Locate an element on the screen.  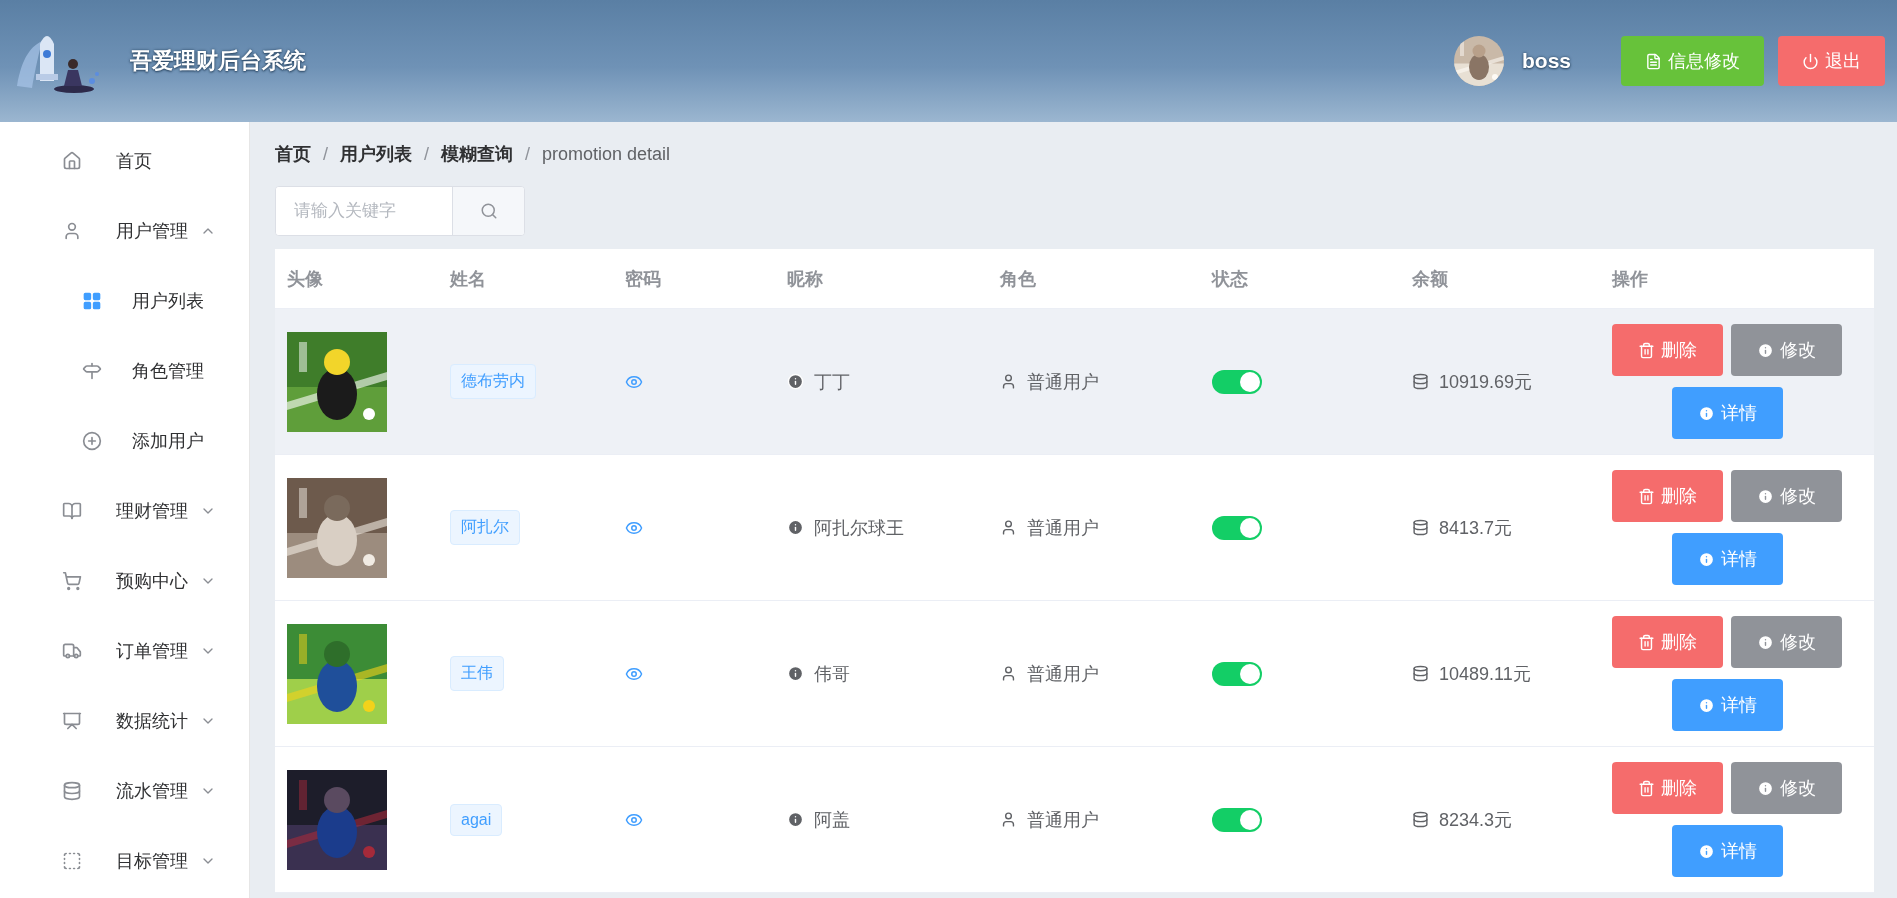
column-header: 余额 is located at coordinates (1430, 279).